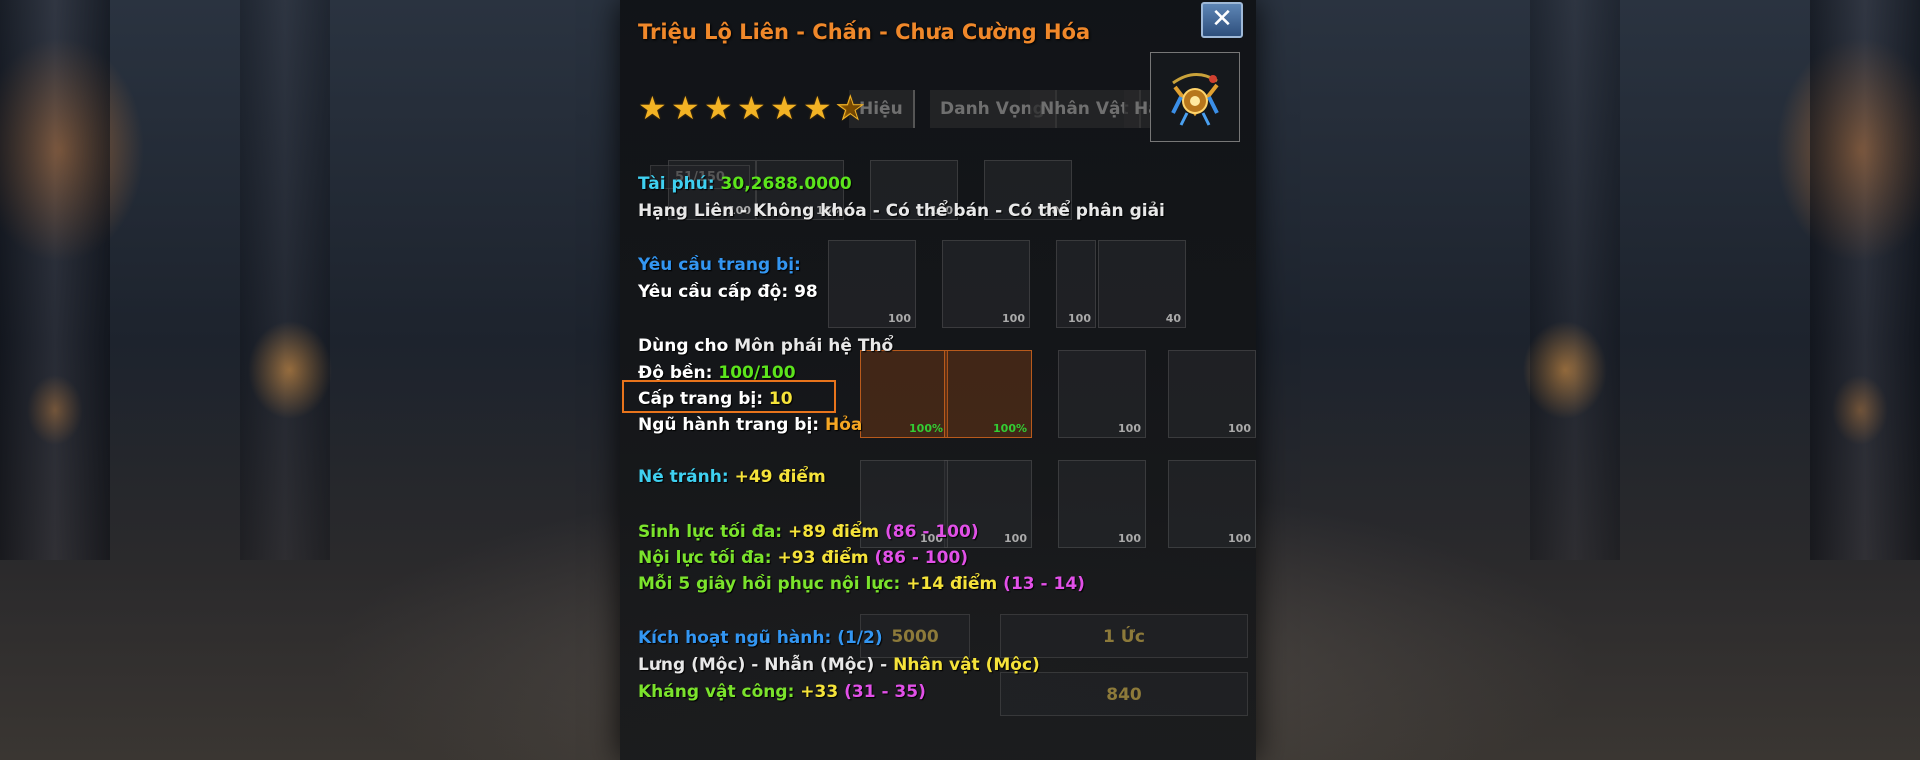 The width and height of the screenshot is (1920, 760). What do you see at coordinates (708, 558) in the screenshot?
I see `mp-label: Nội lực tối đa:` at bounding box center [708, 558].